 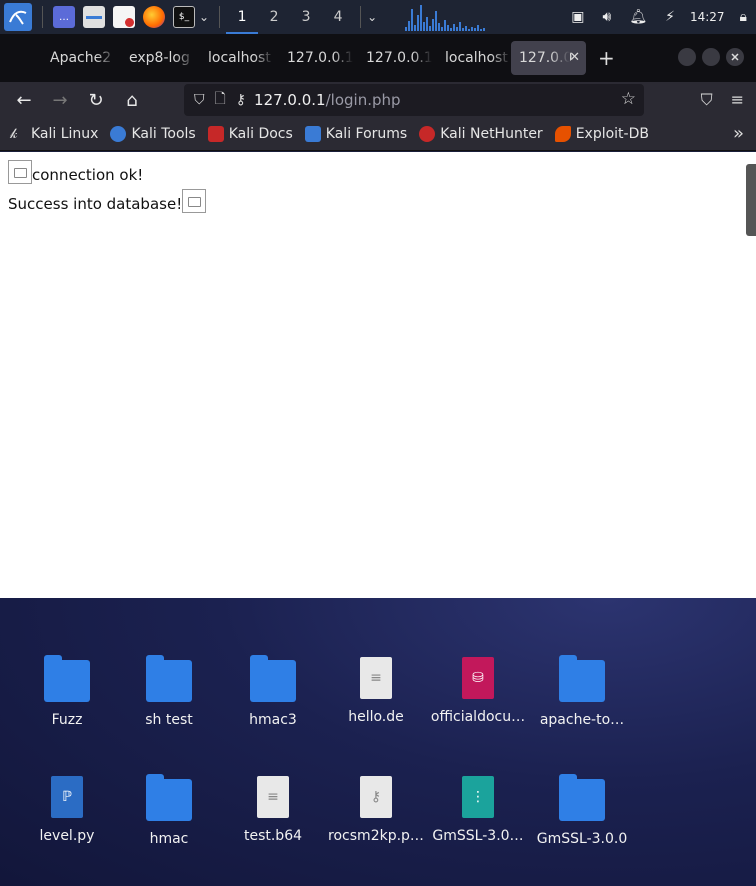 I want to click on desktop-icon-label: level.py, so click(x=67, y=836).